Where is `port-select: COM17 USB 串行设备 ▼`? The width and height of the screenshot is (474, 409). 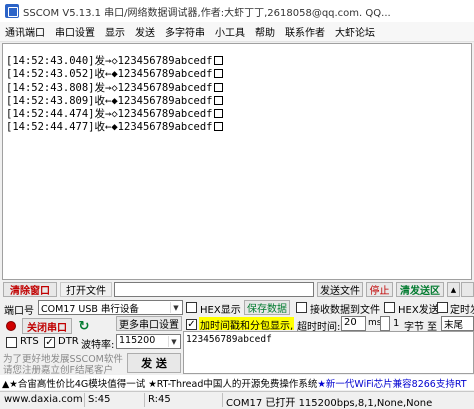 port-select: COM17 USB 串行设备 ▼ is located at coordinates (110, 307).